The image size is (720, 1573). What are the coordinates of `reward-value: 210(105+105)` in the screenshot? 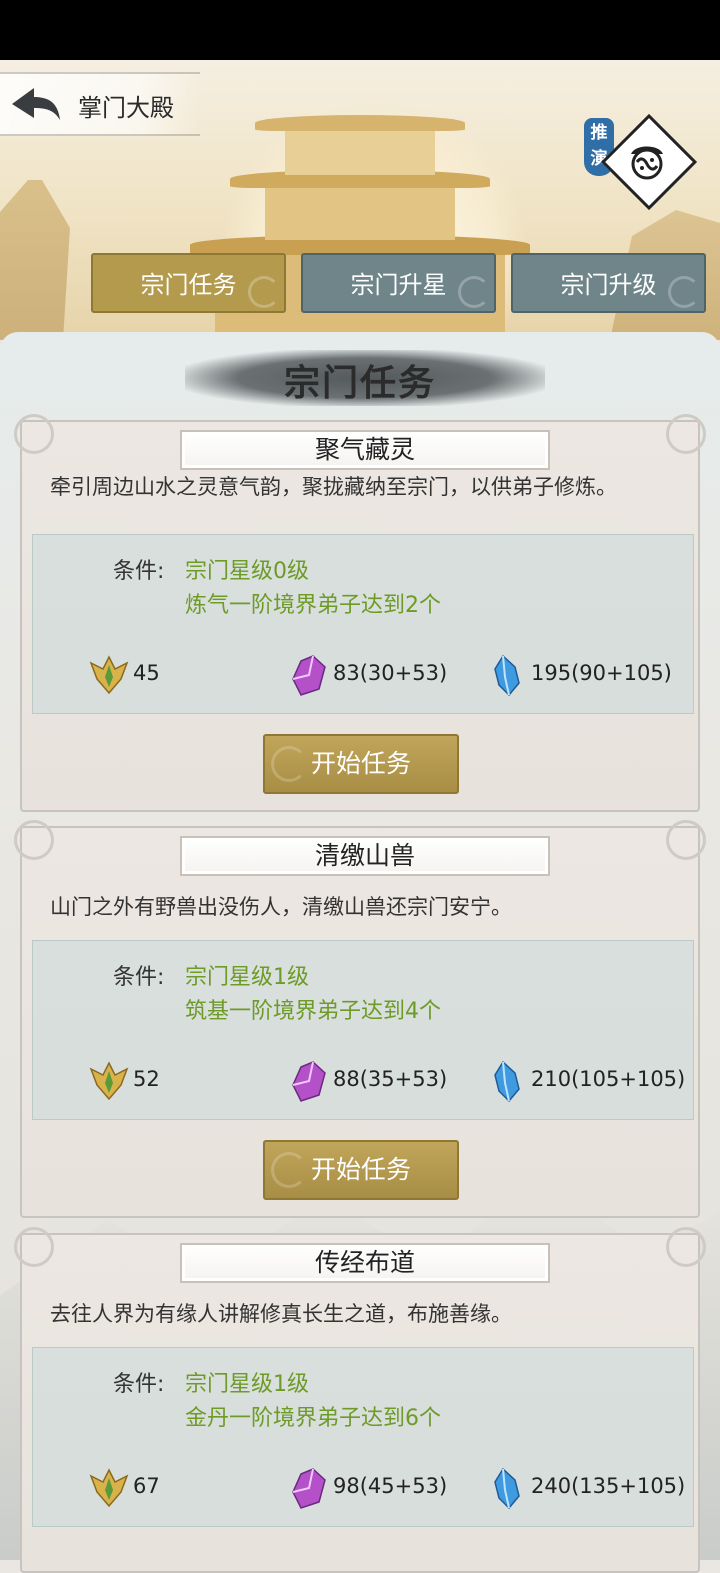 It's located at (608, 1079).